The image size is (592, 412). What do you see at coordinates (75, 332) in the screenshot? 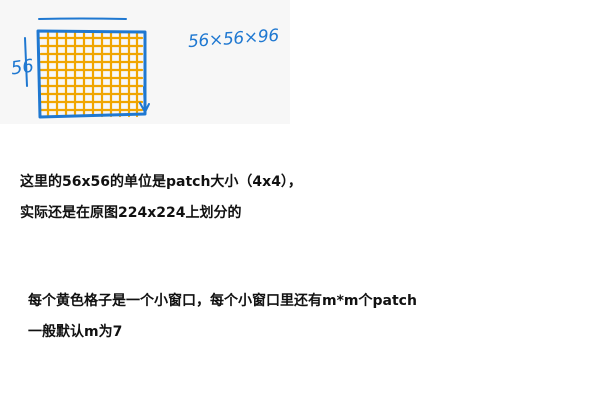
I see `note-line-4: 一般默认m为7` at bounding box center [75, 332].